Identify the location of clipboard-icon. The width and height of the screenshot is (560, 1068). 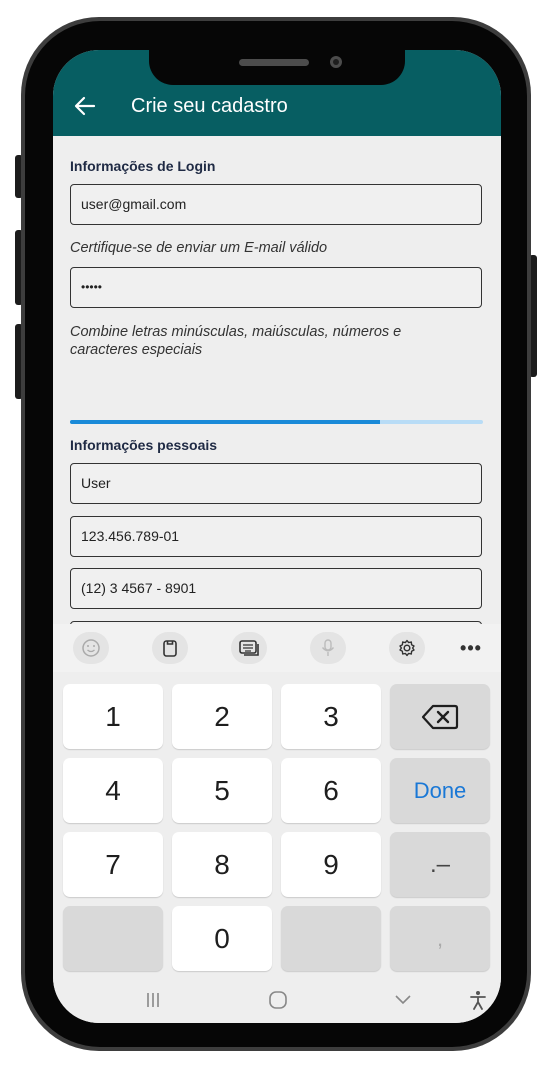
(170, 648).